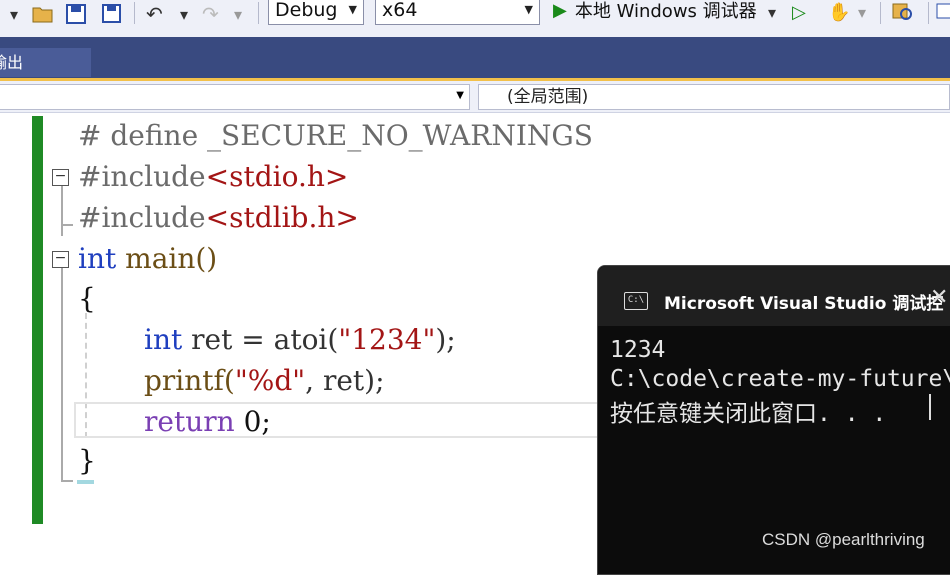 Image resolution: width=950 pixels, height=575 pixels. What do you see at coordinates (636, 301) in the screenshot?
I see `console-icon: C:\` at bounding box center [636, 301].